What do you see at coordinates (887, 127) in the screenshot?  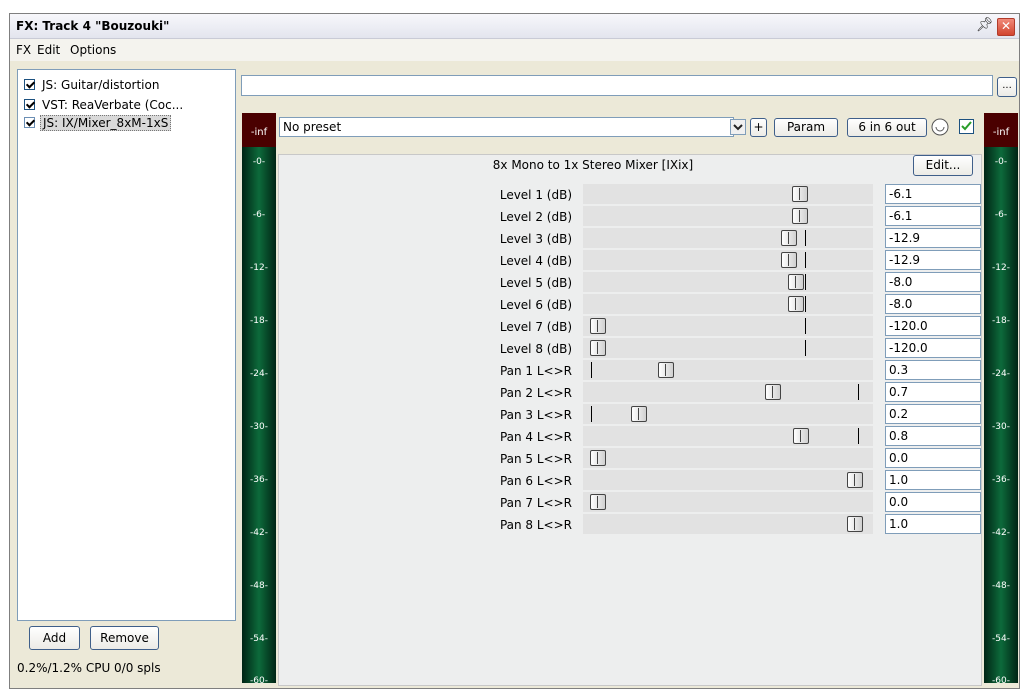 I see `io-routing-button: 6 in 6 out` at bounding box center [887, 127].